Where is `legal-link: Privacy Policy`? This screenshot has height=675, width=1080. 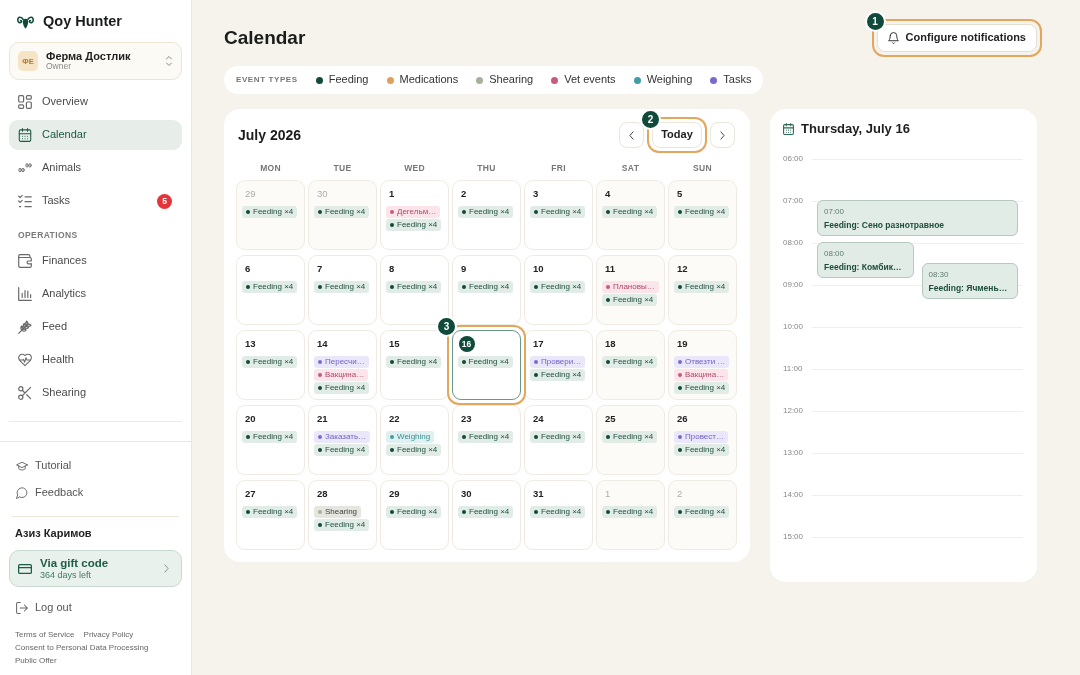
legal-link: Privacy Policy is located at coordinates (108, 634).